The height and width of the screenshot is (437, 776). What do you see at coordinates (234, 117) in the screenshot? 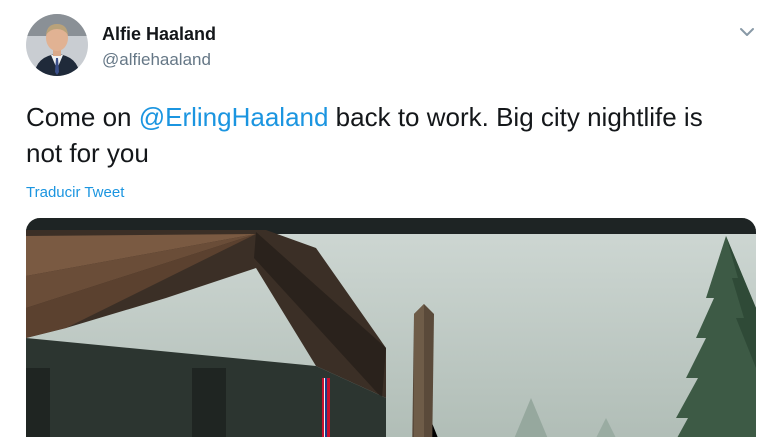
I see `mention-link: @ErlingHaaland` at bounding box center [234, 117].